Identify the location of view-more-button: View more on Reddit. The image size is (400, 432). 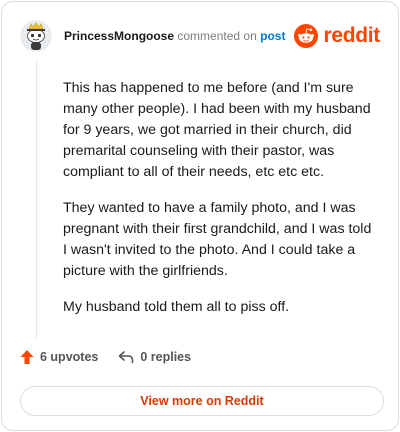
(202, 401).